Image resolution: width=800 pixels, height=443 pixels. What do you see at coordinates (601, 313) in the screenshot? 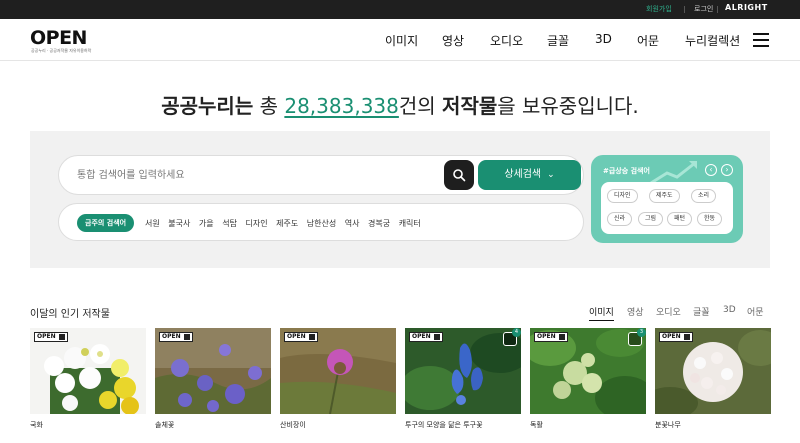
I see `tab-image: 이미지` at bounding box center [601, 313].